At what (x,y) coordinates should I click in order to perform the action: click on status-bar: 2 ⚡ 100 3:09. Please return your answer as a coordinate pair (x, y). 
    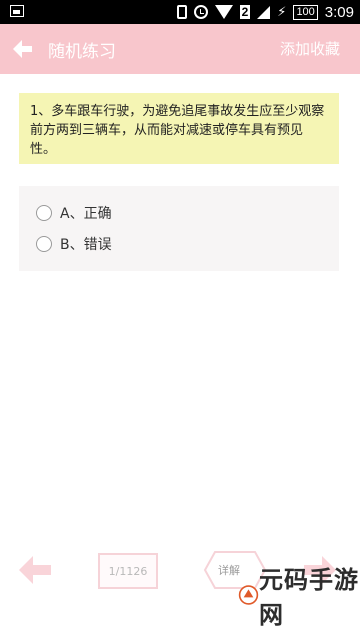
    Looking at the image, I should click on (180, 12).